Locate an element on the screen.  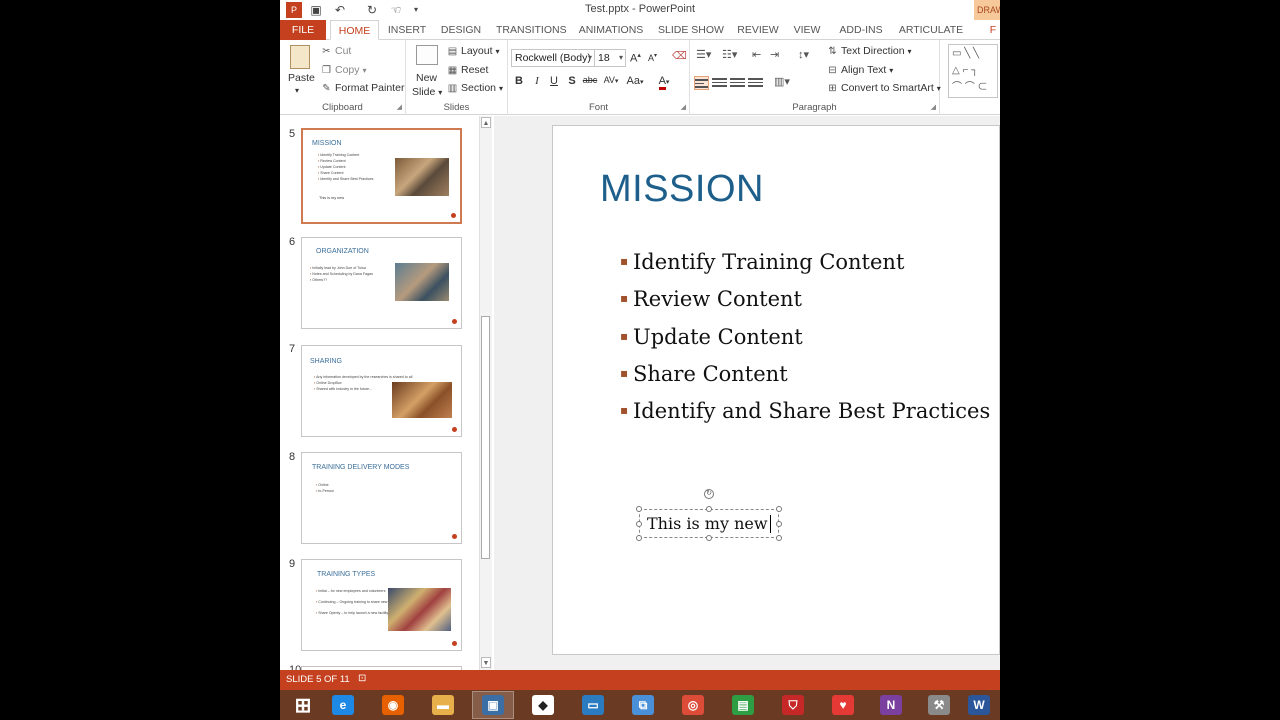
app-button: ◆ is located at coordinates (543, 705).